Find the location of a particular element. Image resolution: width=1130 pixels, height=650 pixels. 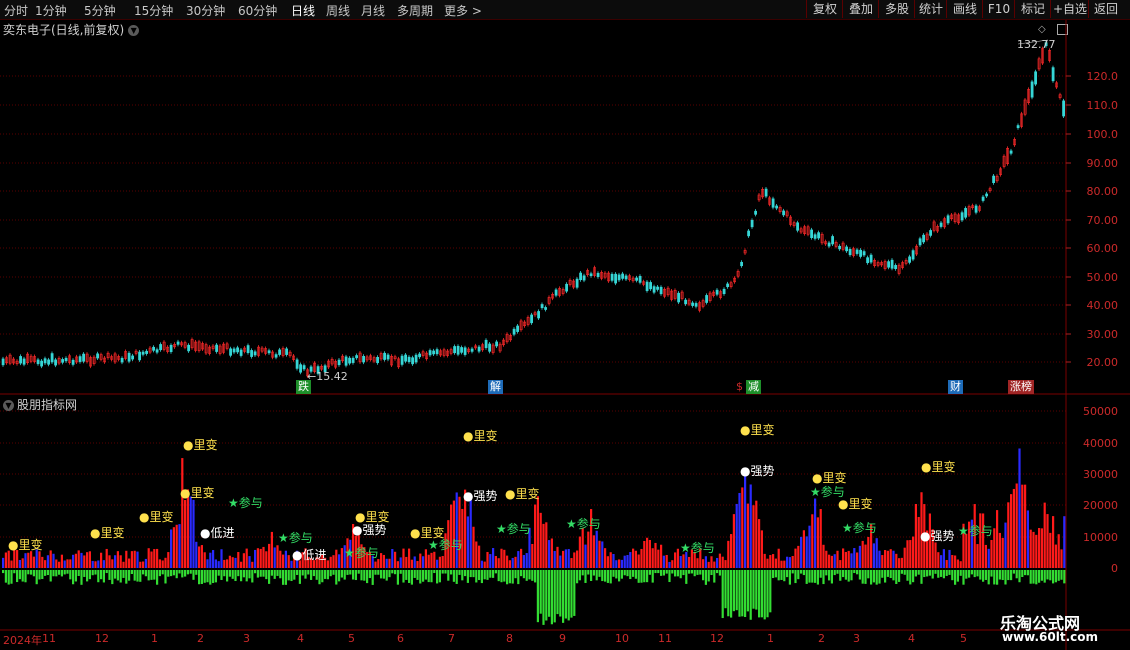

chevron-down-icon: ▼ is located at coordinates (8, 405).